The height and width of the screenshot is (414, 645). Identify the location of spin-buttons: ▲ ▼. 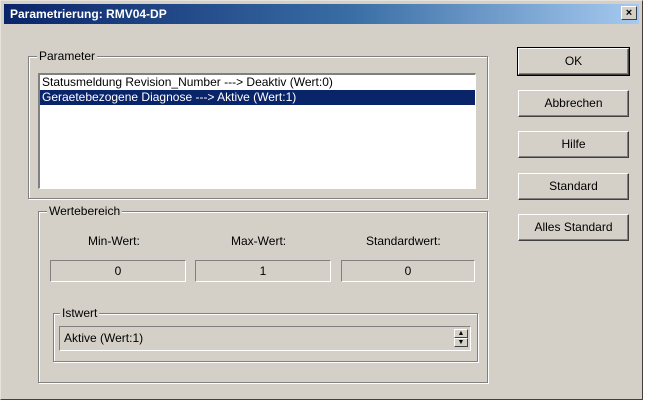
(461, 338).